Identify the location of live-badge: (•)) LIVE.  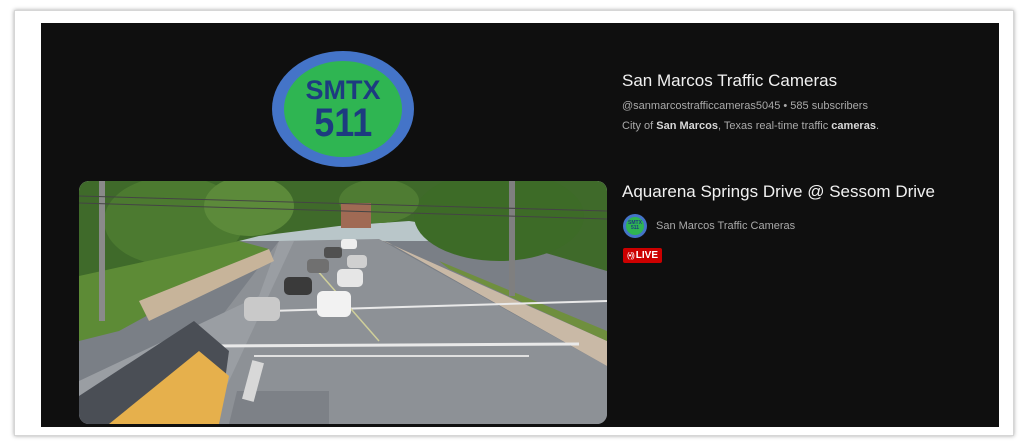
(643, 255).